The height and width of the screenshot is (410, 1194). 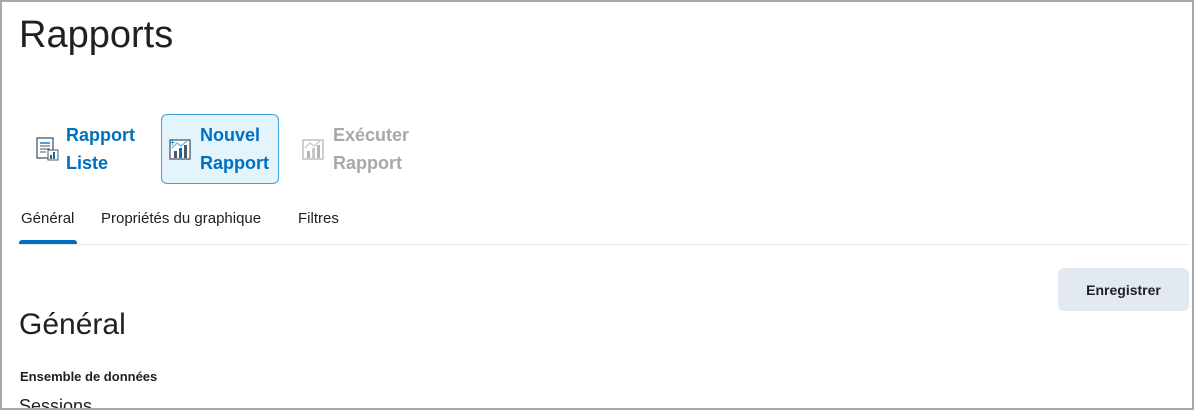 What do you see at coordinates (180, 149) in the screenshot?
I see `new-report-icon: +` at bounding box center [180, 149].